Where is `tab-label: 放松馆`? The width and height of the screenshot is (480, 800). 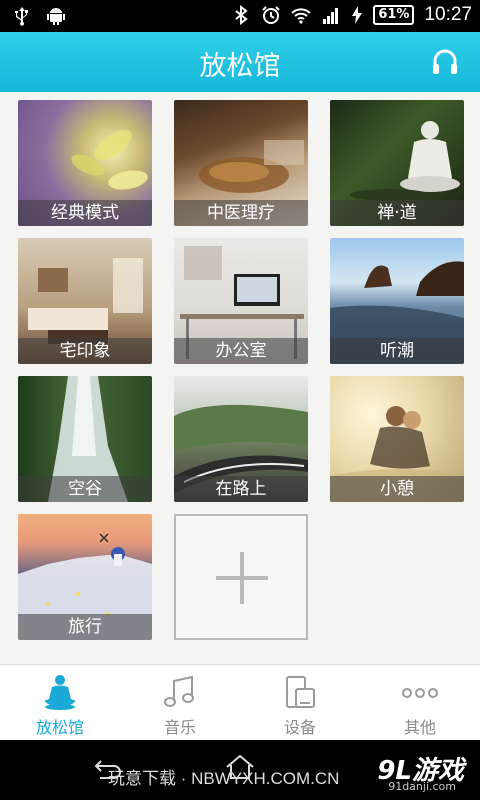 tab-label: 放松馆 is located at coordinates (59, 727).